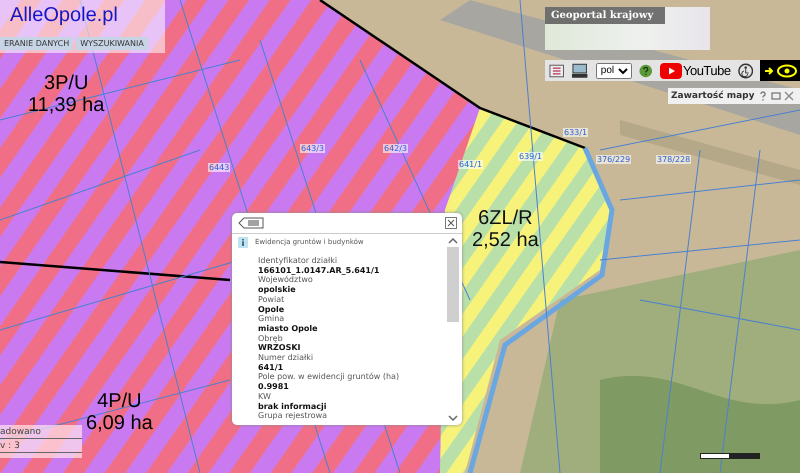 This screenshot has height=473, width=800. I want to click on contrast-toggle, so click(780, 70).